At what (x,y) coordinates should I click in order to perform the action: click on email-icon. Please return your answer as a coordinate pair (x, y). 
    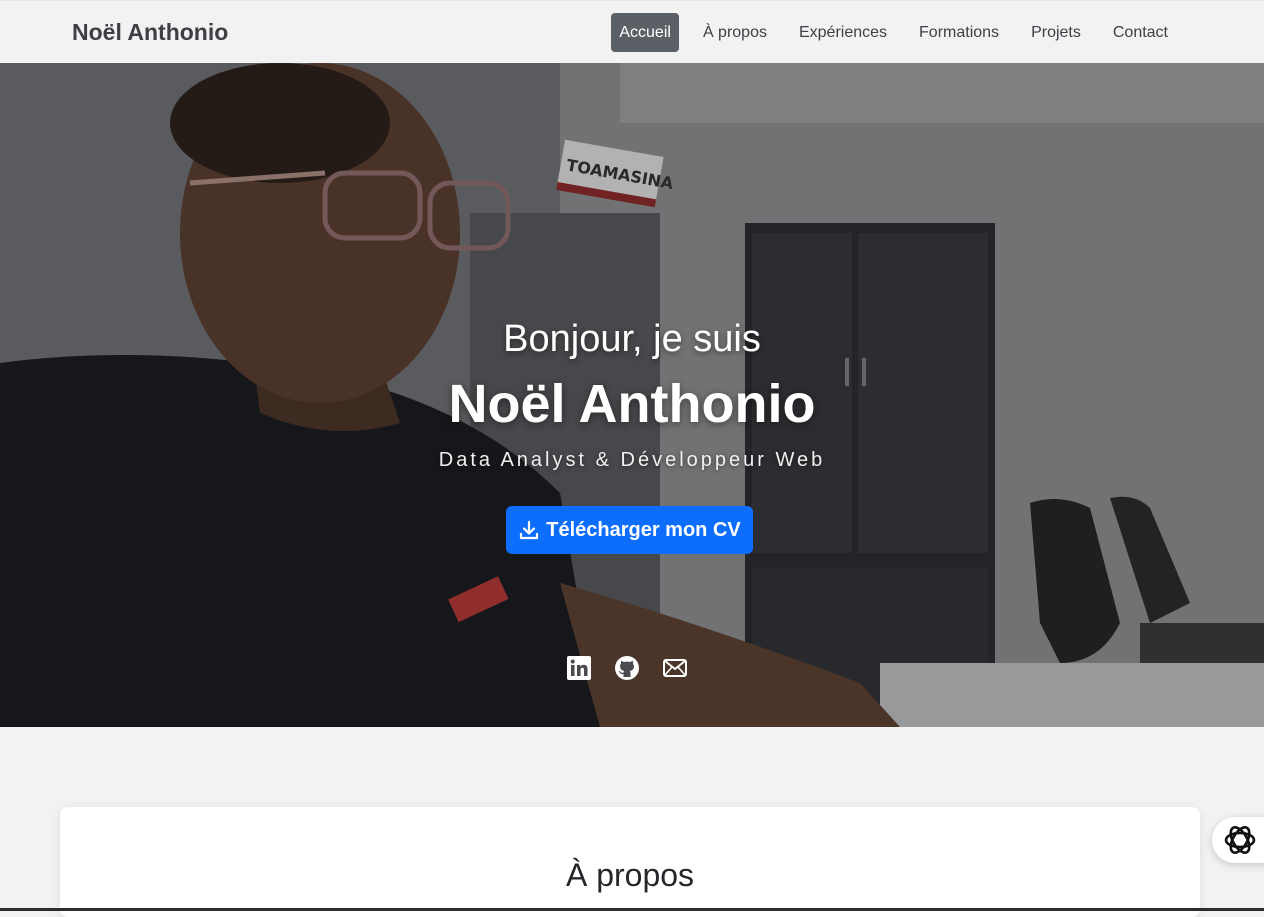
    Looking at the image, I should click on (675, 668).